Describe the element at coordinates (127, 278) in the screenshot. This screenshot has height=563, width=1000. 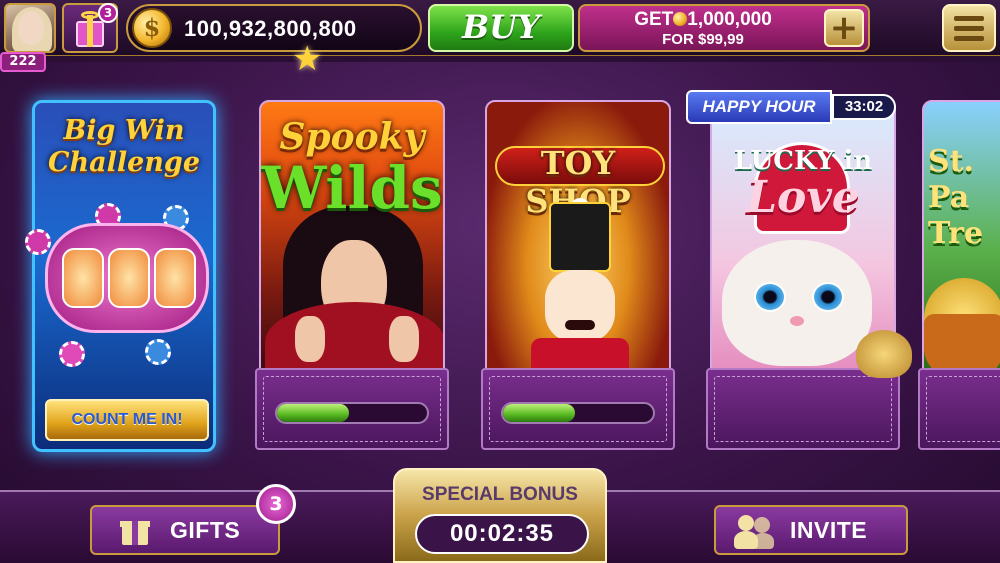
I see `slot-machine-icon` at that location.